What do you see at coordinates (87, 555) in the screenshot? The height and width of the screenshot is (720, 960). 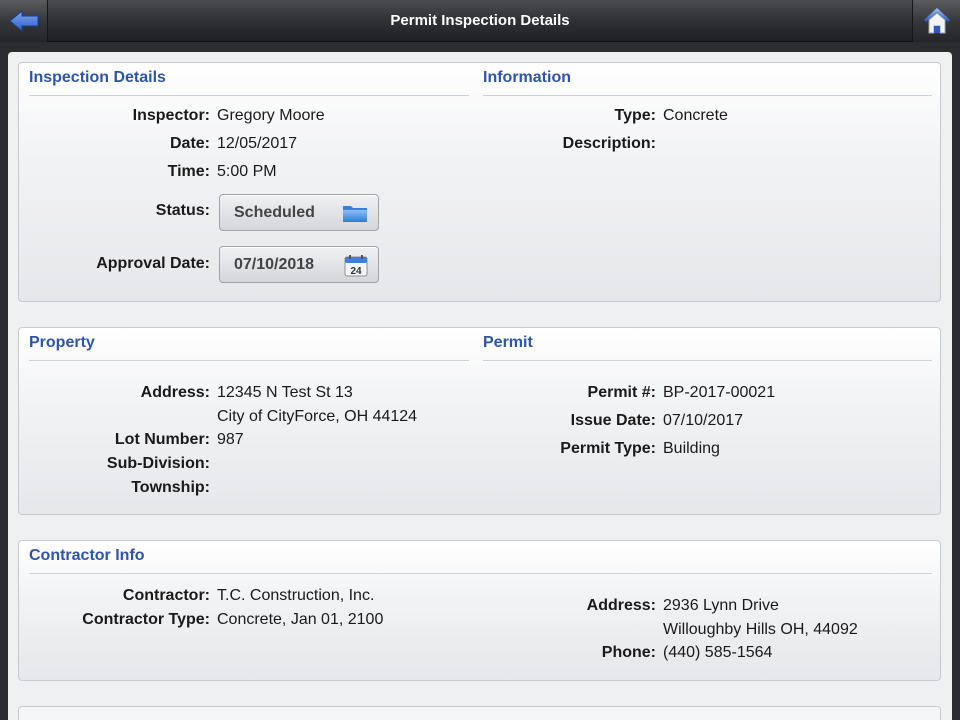 I see `contractor-heading: Contractor Info` at bounding box center [87, 555].